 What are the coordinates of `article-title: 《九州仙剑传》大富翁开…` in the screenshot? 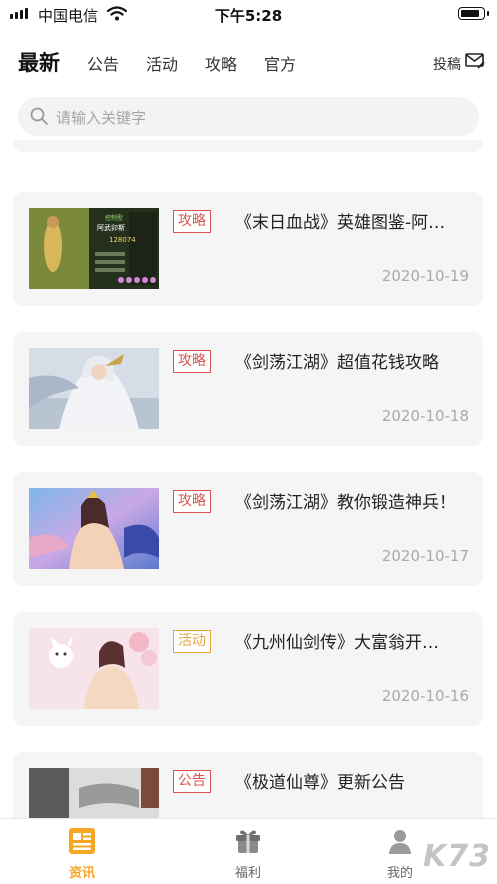 It's located at (337, 643).